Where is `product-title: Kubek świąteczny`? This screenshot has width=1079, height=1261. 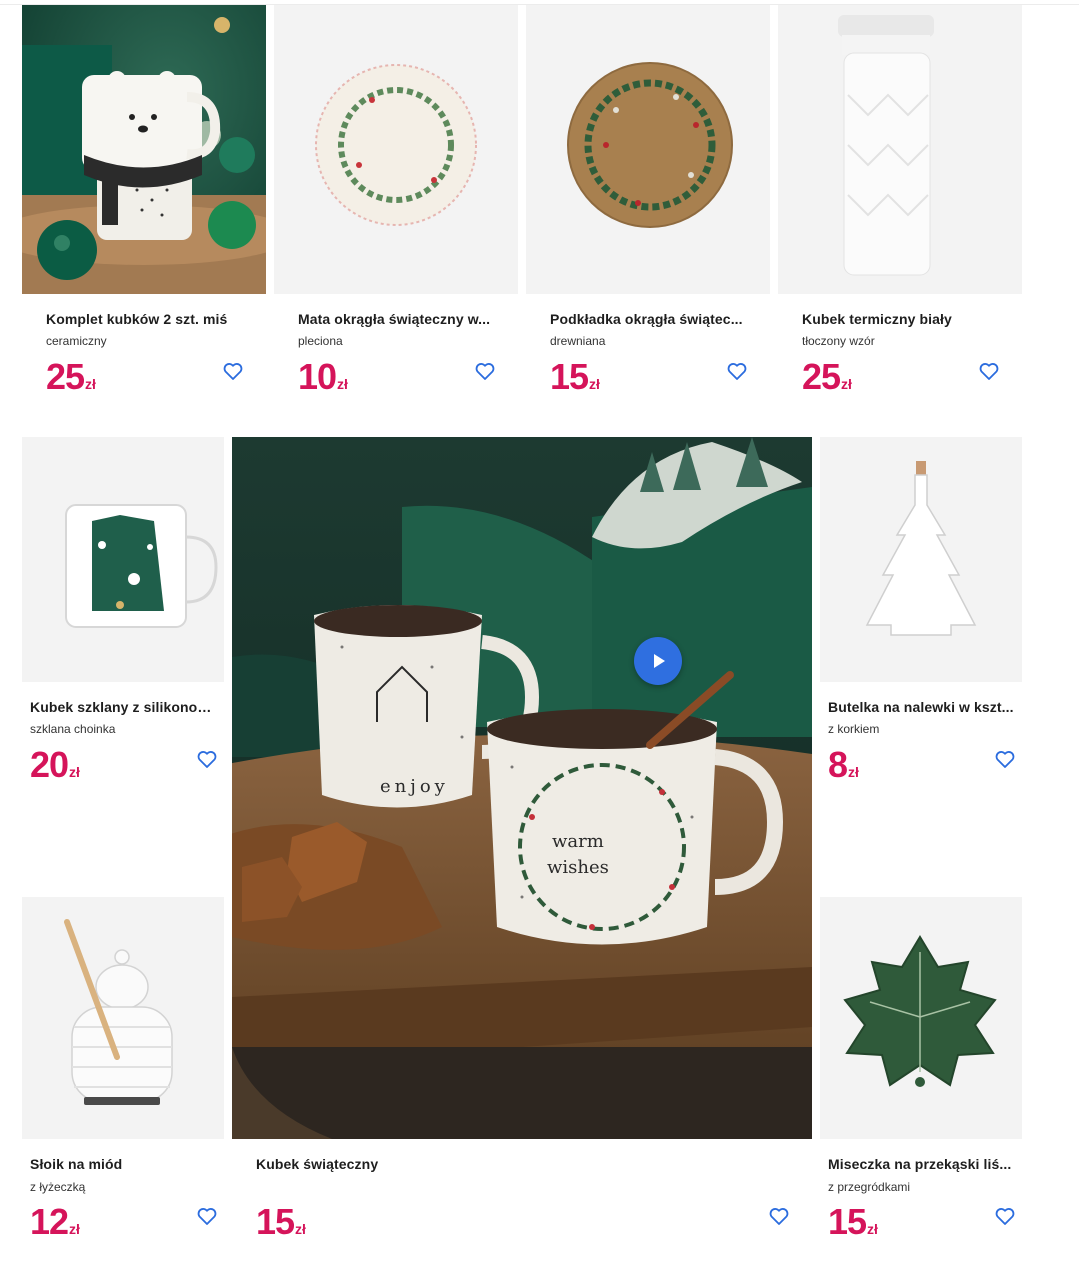 product-title: Kubek świąteczny is located at coordinates (406, 1164).